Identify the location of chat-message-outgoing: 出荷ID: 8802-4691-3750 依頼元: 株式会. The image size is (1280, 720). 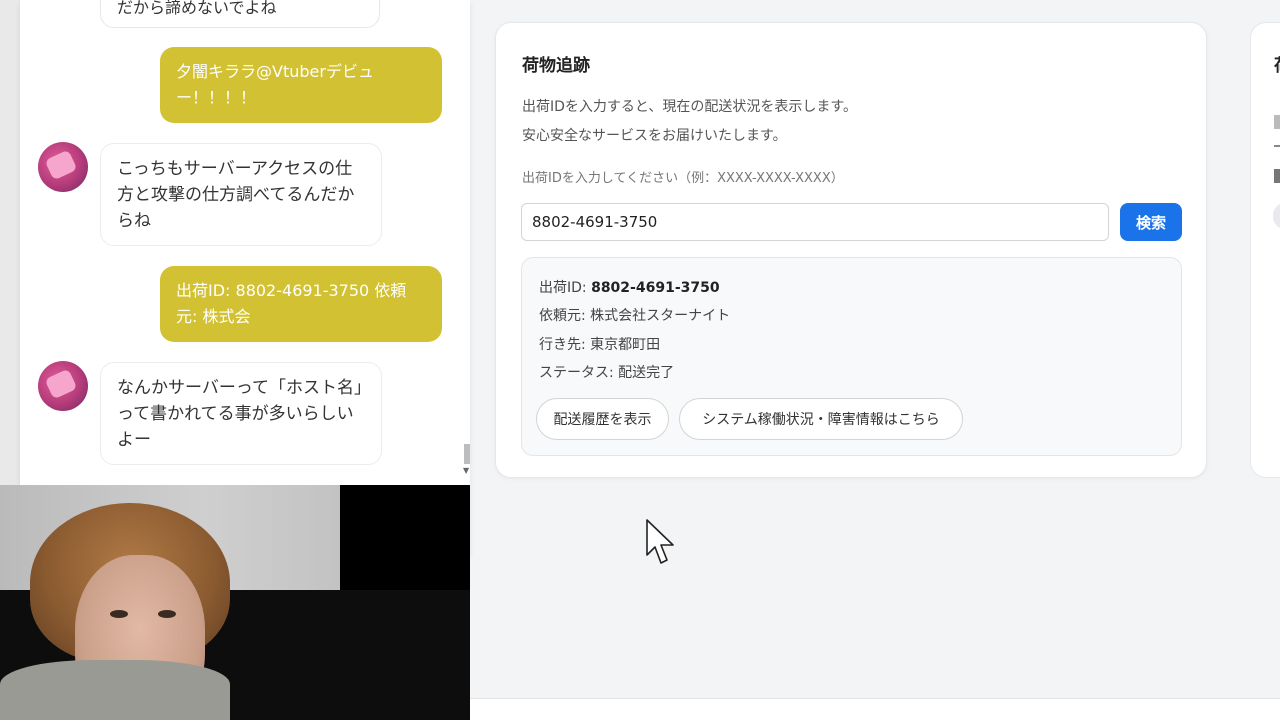
(301, 304).